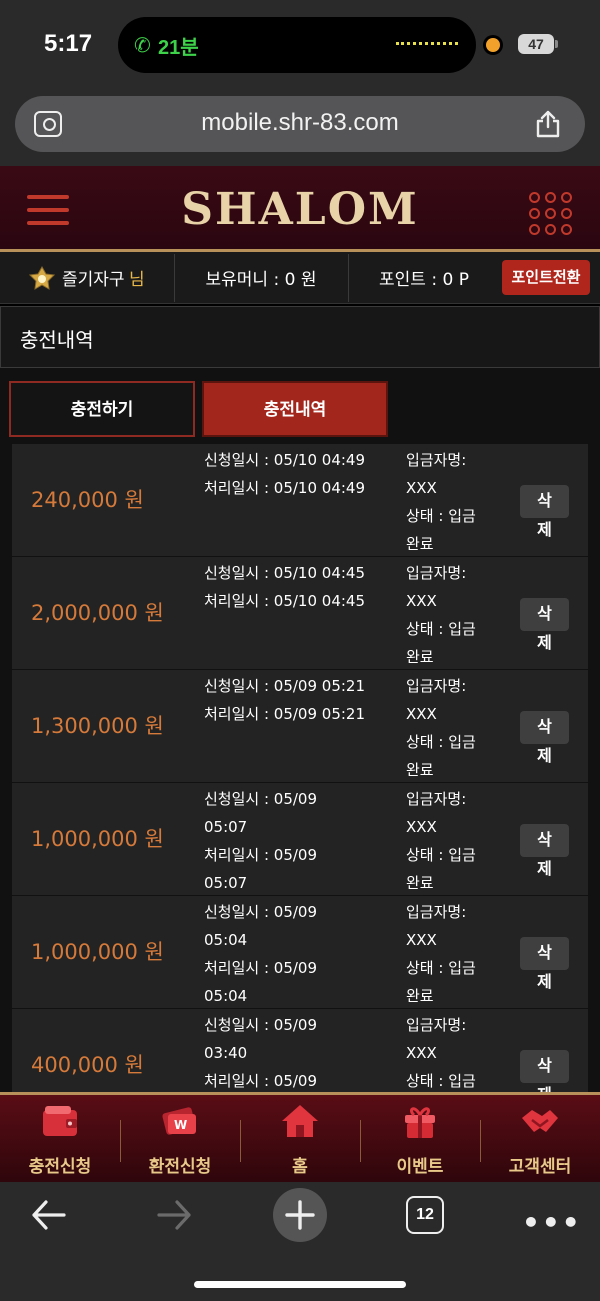  What do you see at coordinates (60, 1167) in the screenshot?
I see `nav-label: 충전신청` at bounding box center [60, 1167].